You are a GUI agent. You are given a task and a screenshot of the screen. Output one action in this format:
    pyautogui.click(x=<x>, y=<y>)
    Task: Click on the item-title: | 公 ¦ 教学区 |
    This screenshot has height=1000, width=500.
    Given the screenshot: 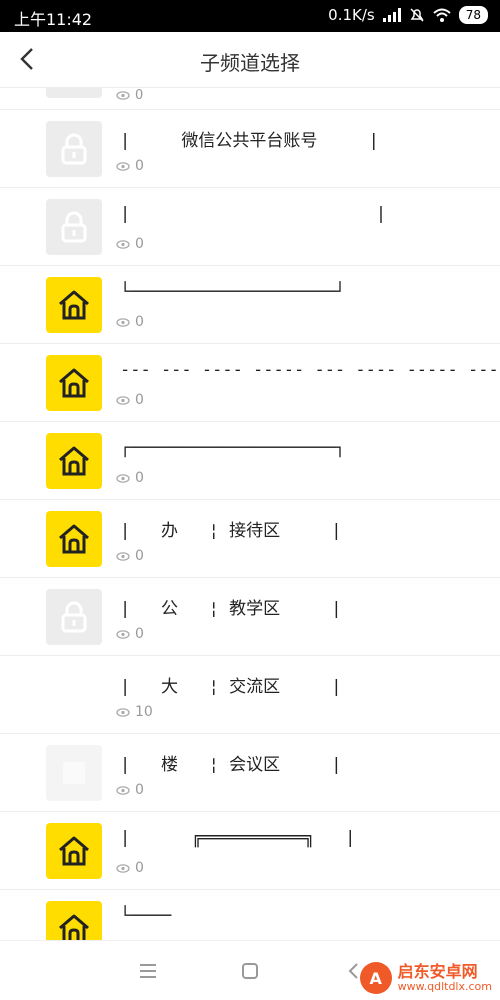 What is the action you would take?
    pyautogui.click(x=231, y=609)
    